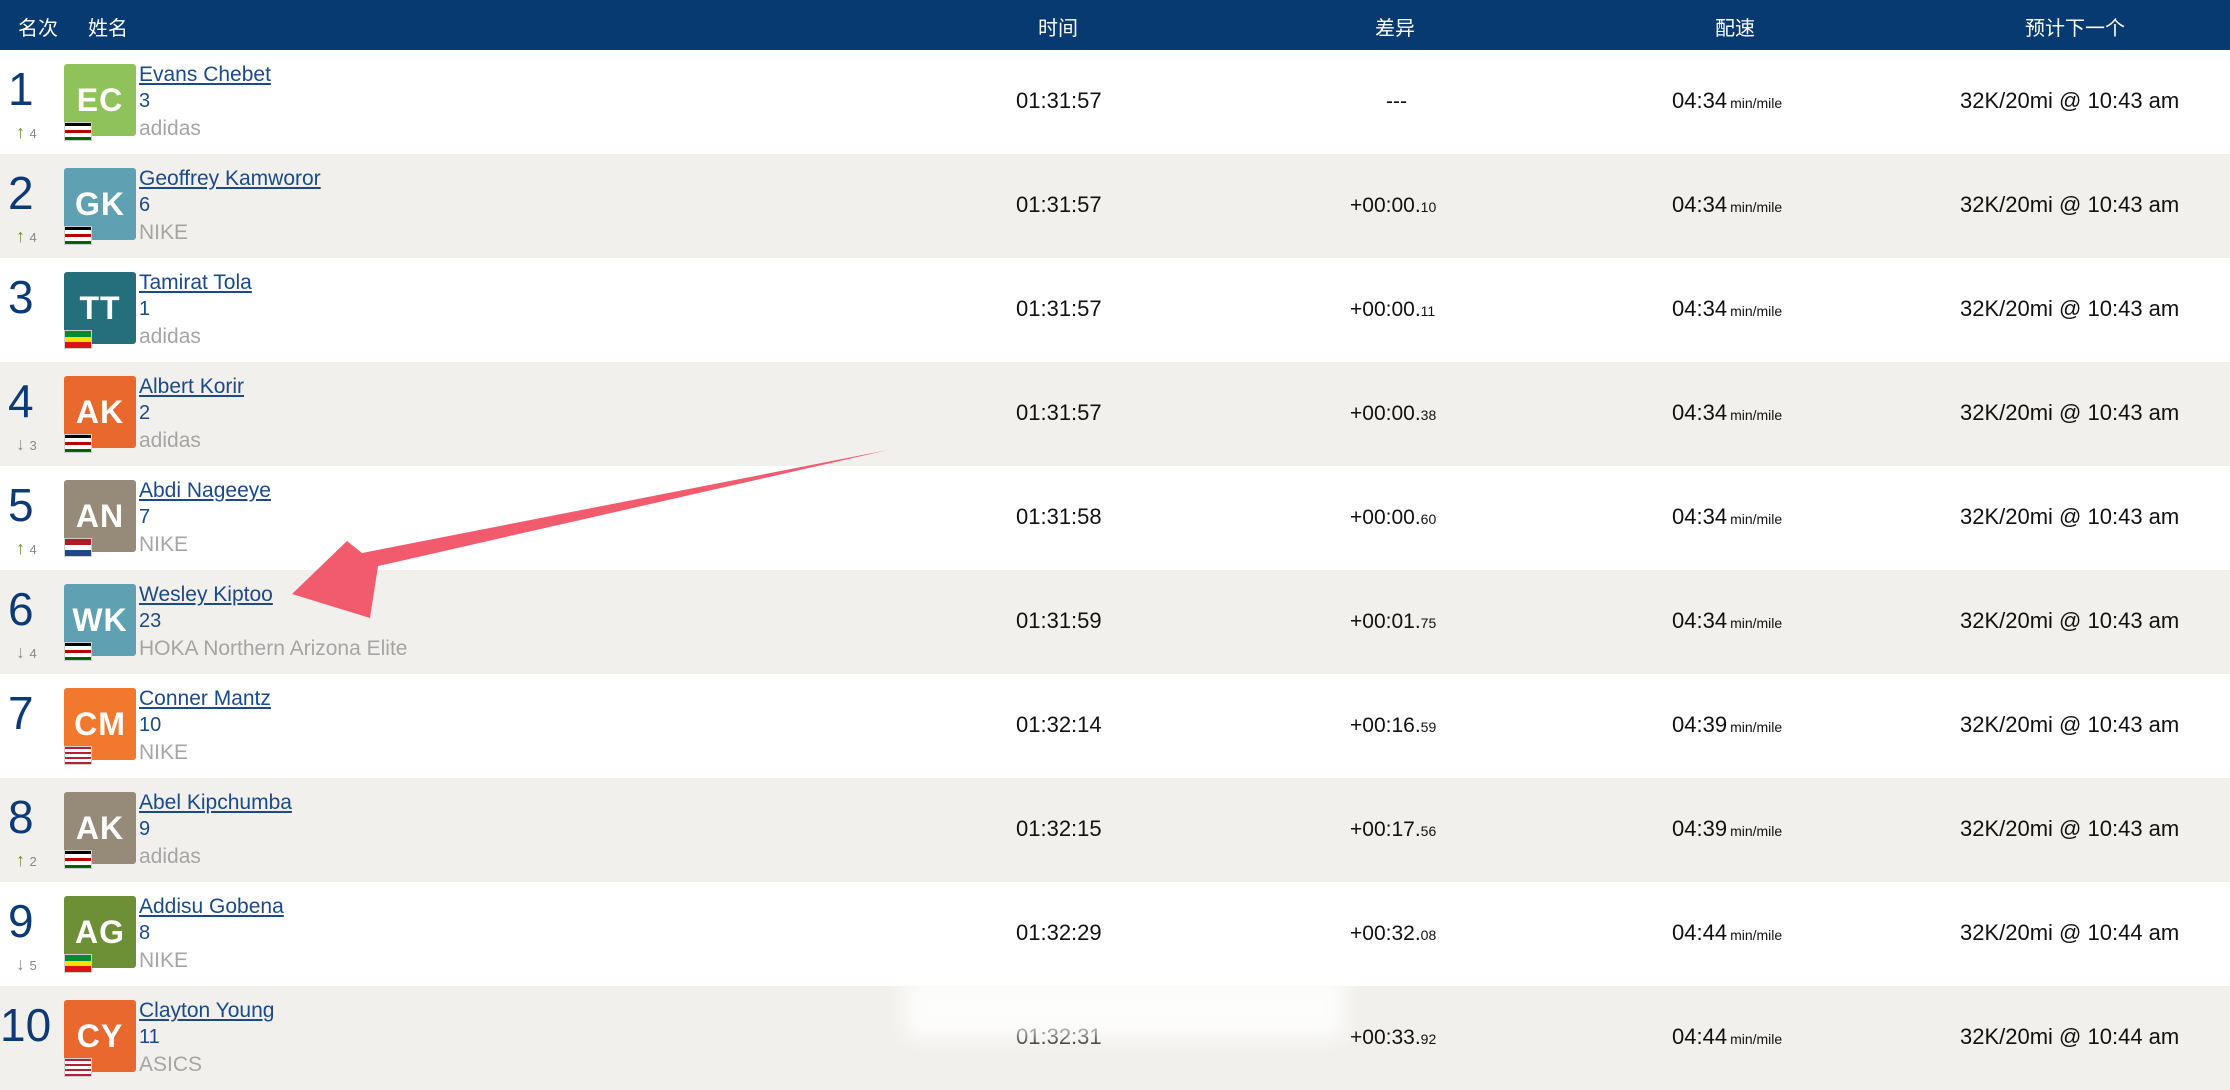  What do you see at coordinates (1428, 1039) in the screenshot?
I see `diff-hundredths: 92` at bounding box center [1428, 1039].